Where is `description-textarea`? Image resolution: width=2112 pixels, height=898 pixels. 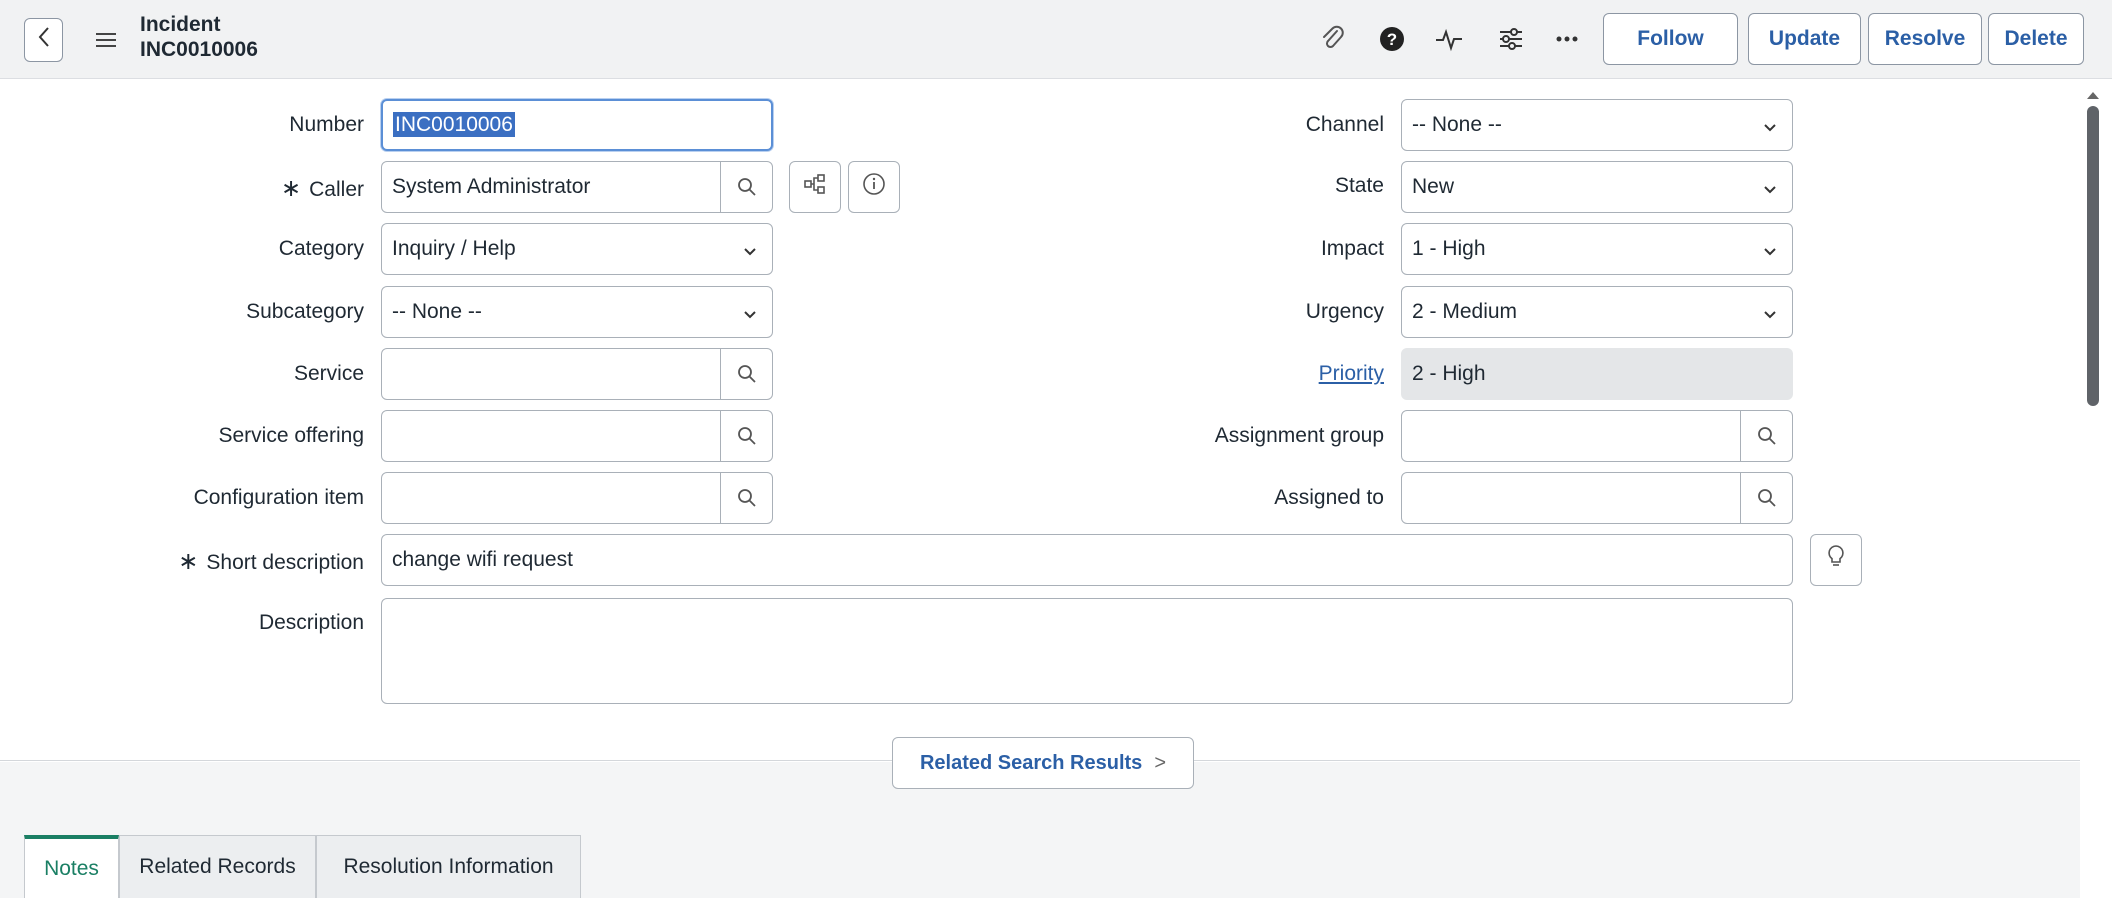 description-textarea is located at coordinates (1087, 651).